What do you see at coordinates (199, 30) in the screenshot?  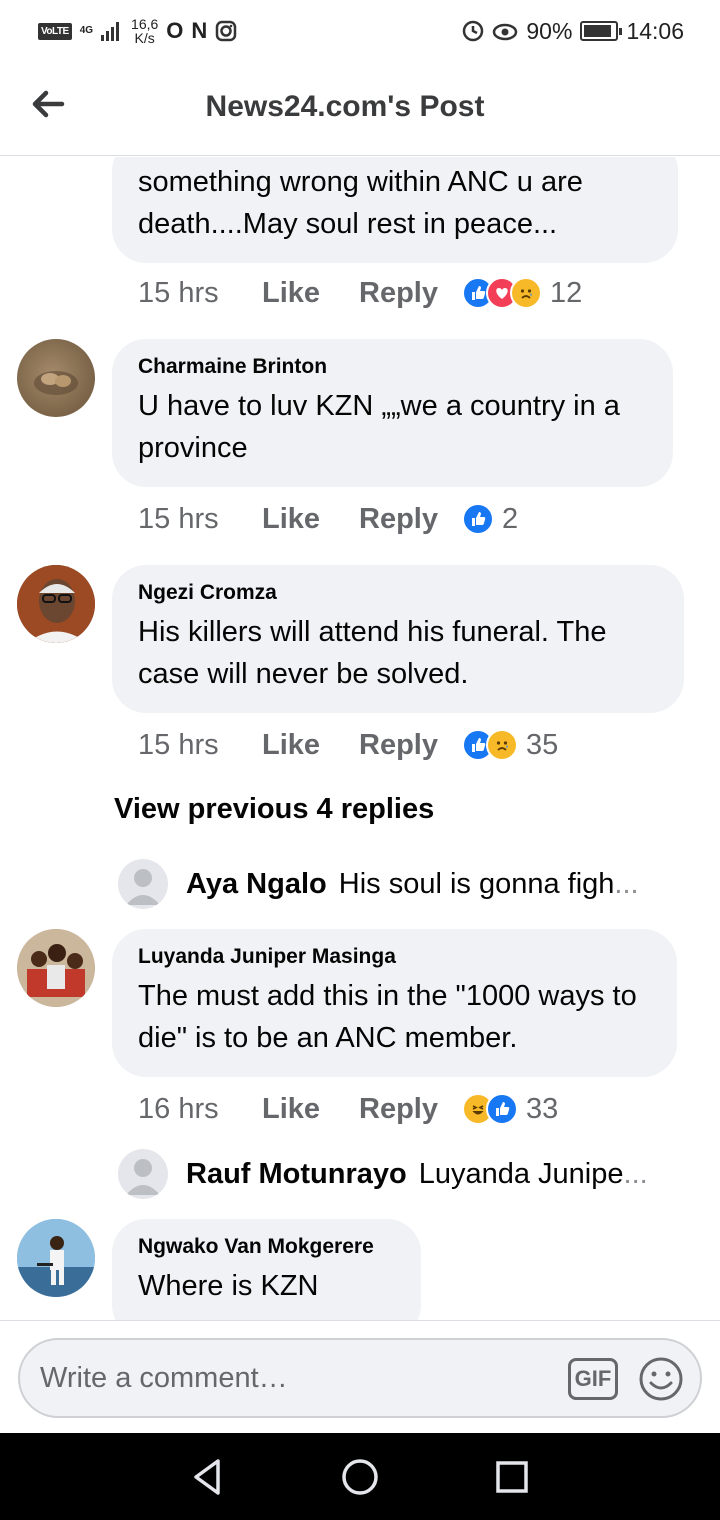 I see `notification-n-icon: N` at bounding box center [199, 30].